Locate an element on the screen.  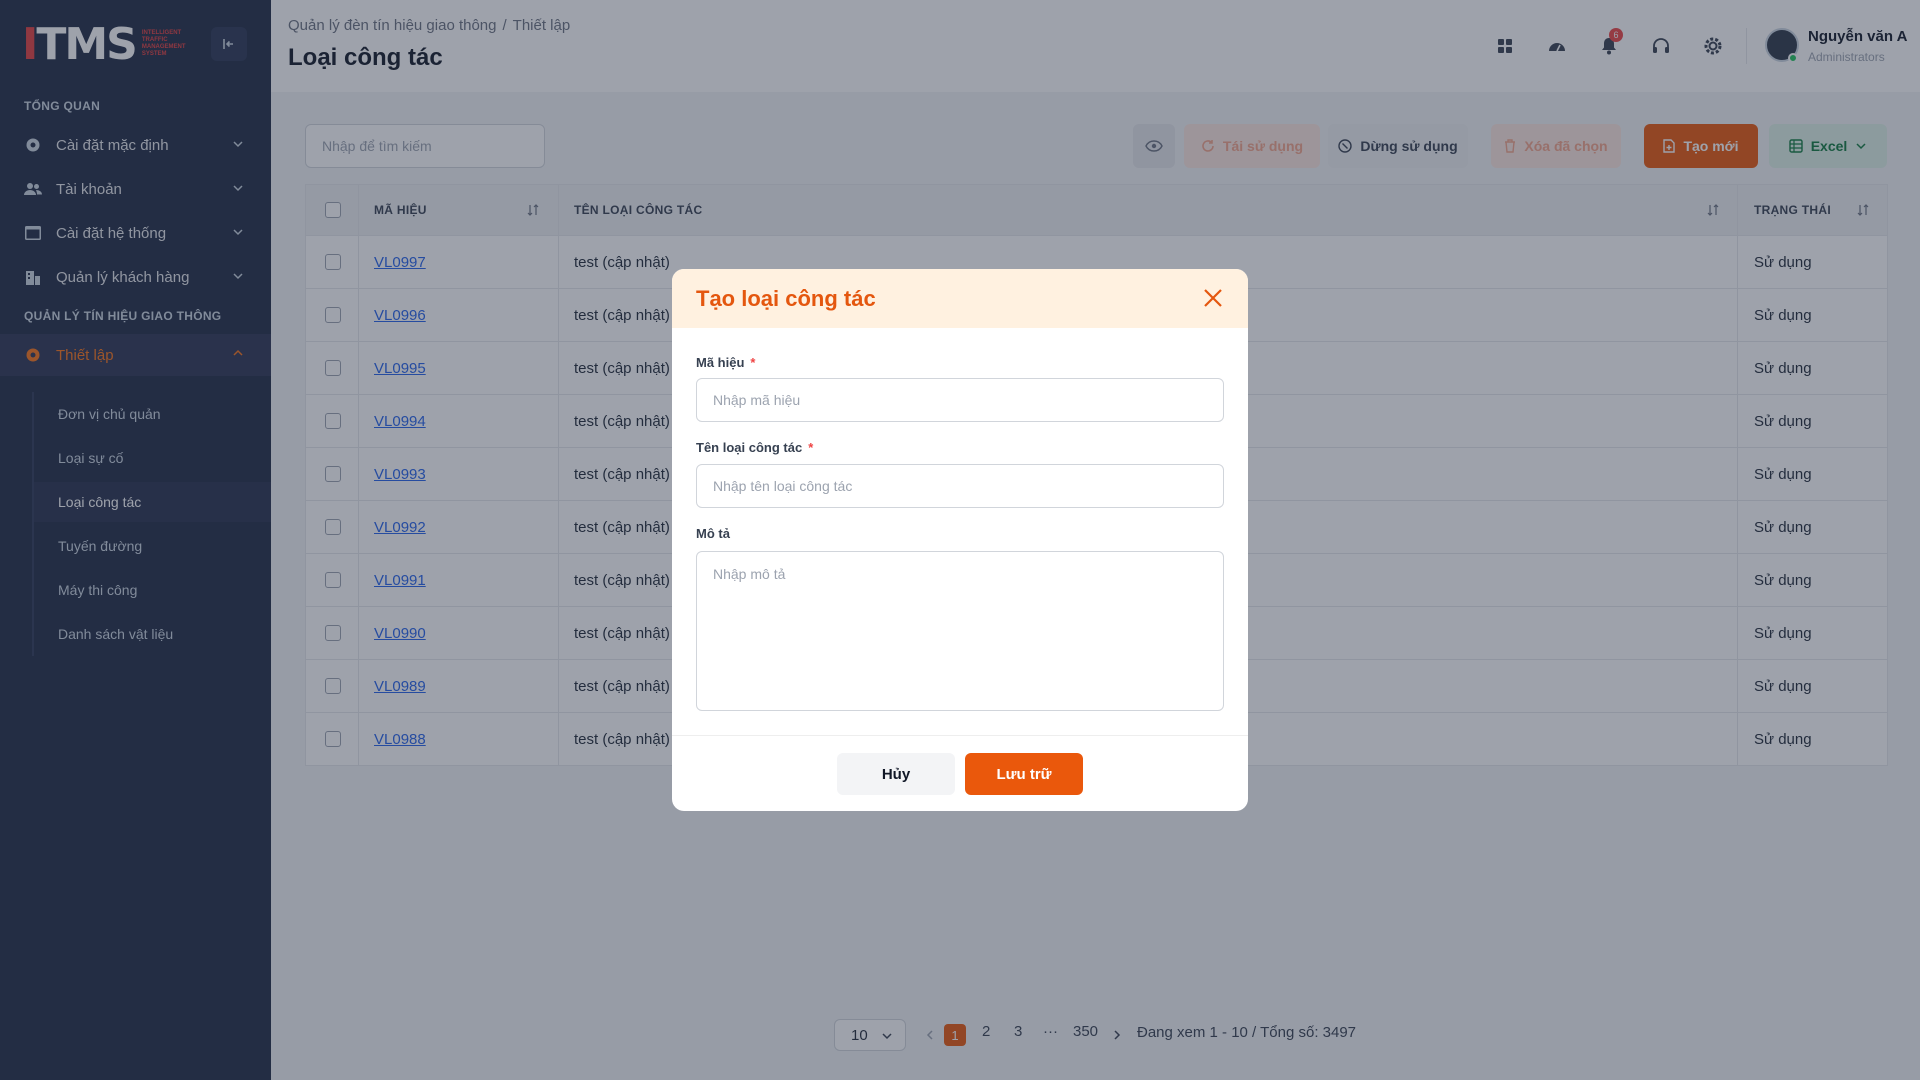
modal-divider is located at coordinates (960, 735).